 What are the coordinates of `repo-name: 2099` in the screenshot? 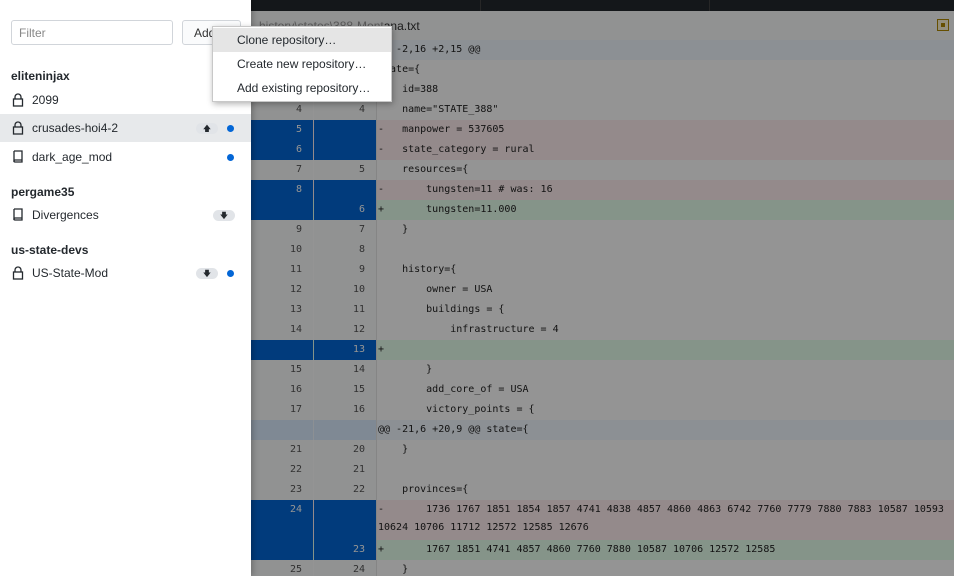 It's located at (45, 100).